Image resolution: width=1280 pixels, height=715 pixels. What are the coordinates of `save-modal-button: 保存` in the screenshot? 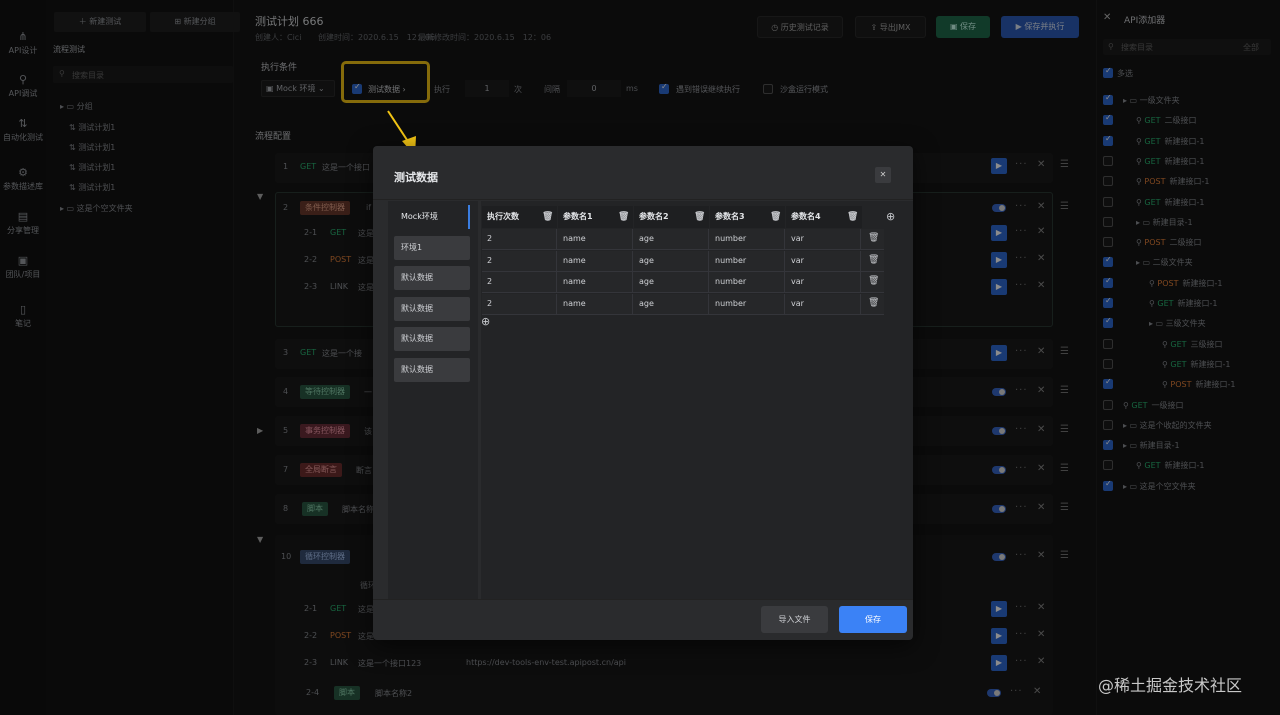 It's located at (873, 619).